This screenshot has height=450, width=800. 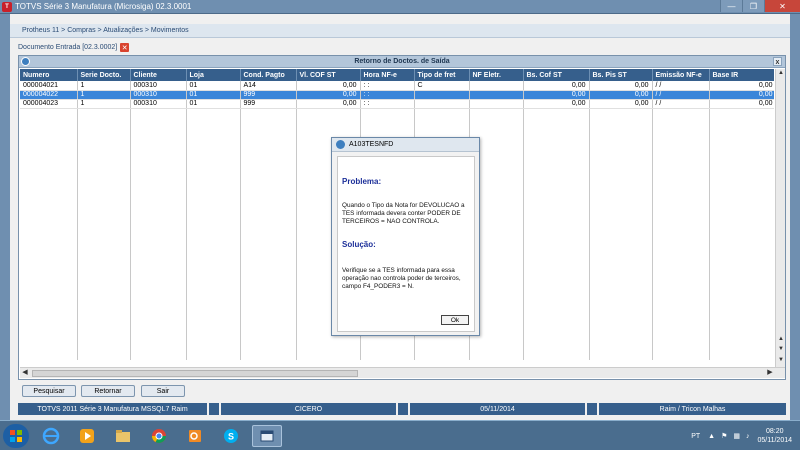 I want to click on scroll-left-icon: ◀, so click(x=25, y=373).